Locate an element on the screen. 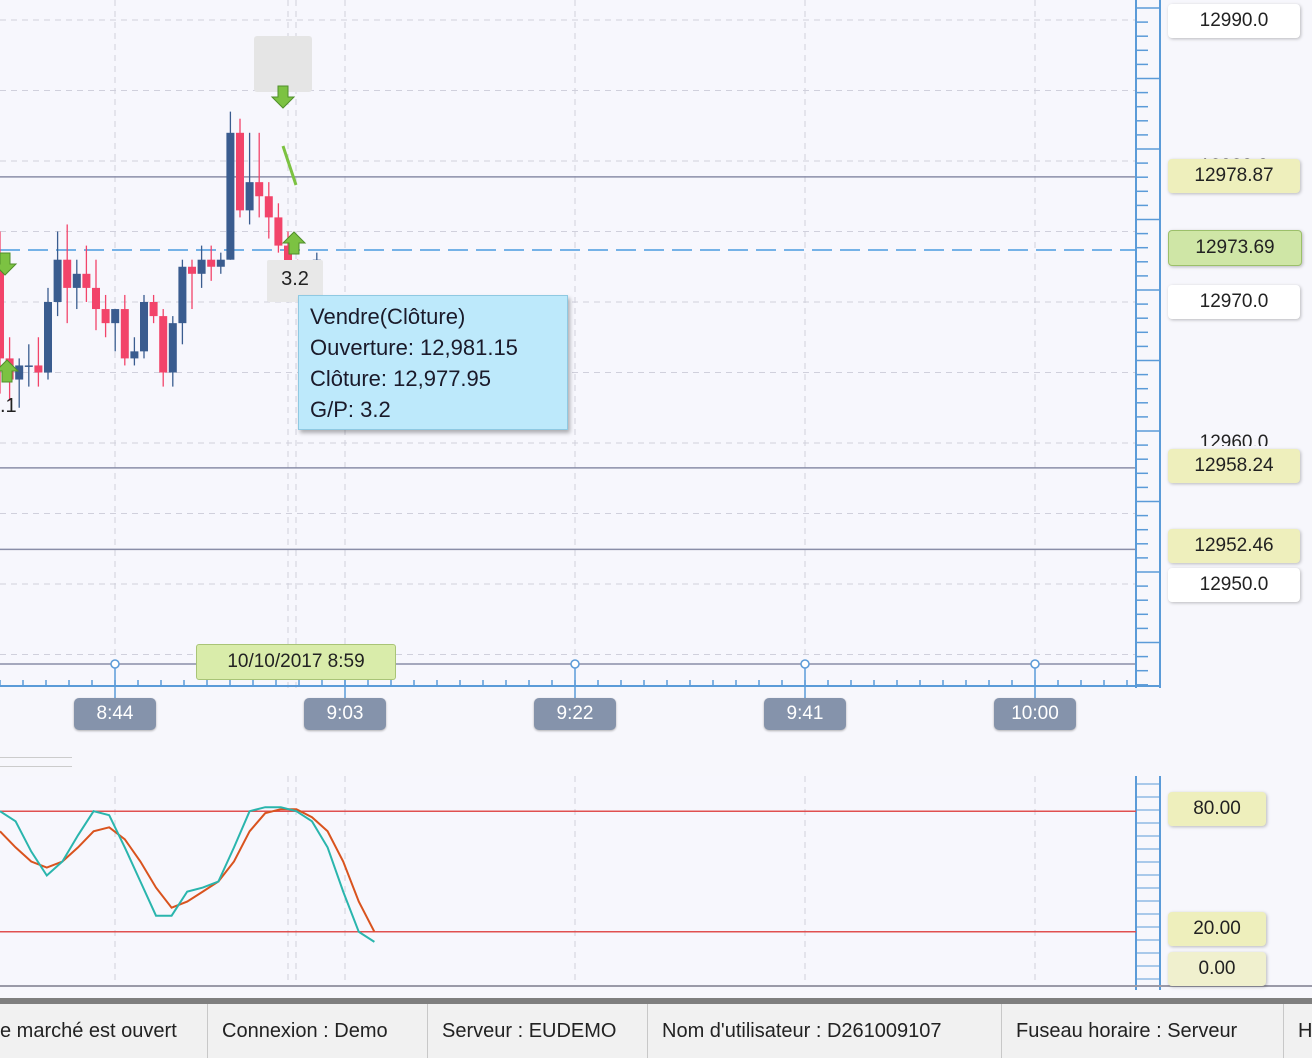  tooltip-action: Vendre(Clôture) is located at coordinates (388, 316).